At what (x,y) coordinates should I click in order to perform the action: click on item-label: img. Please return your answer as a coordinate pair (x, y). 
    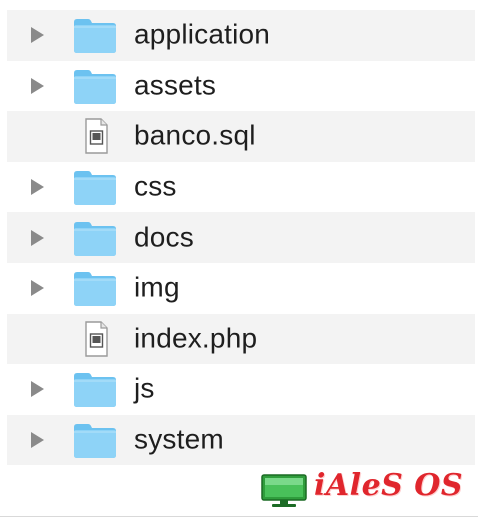
    Looking at the image, I should click on (157, 287).